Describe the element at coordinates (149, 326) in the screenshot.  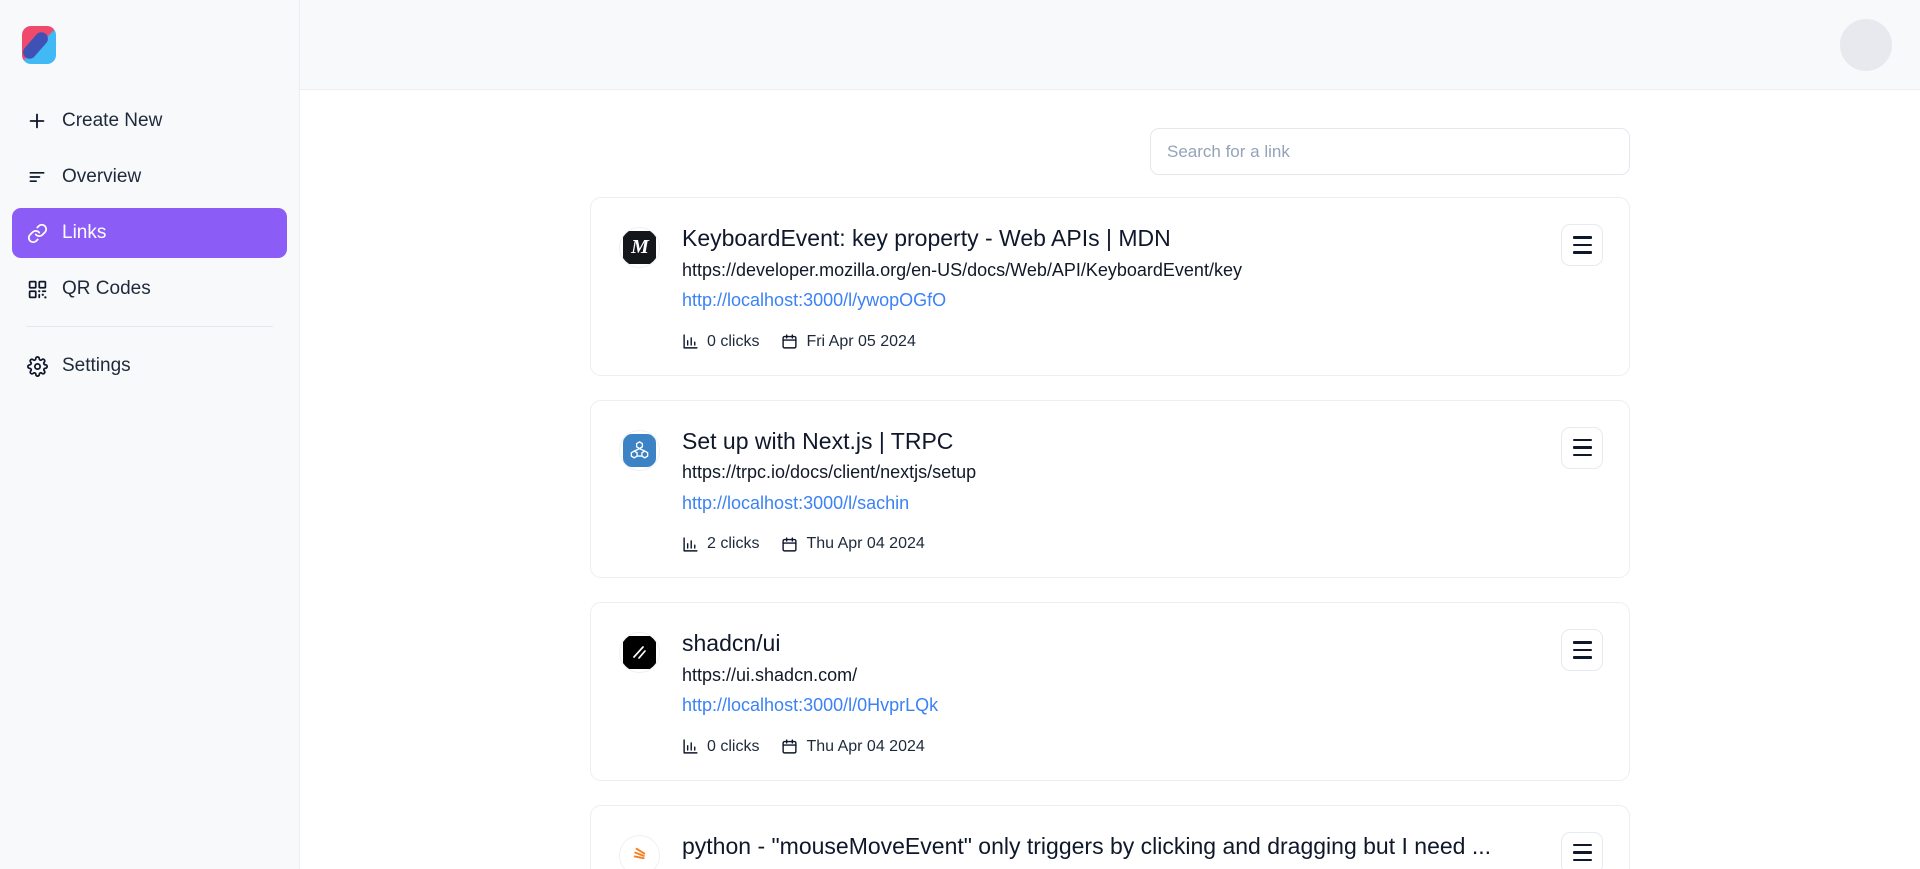
I see `sidebar-divider` at that location.